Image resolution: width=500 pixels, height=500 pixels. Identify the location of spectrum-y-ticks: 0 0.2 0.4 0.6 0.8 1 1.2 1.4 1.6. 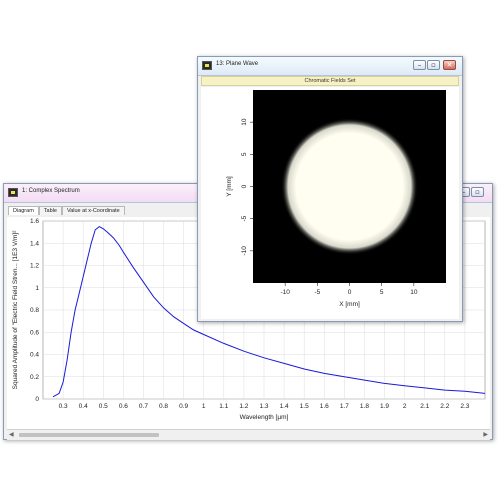
(34, 310).